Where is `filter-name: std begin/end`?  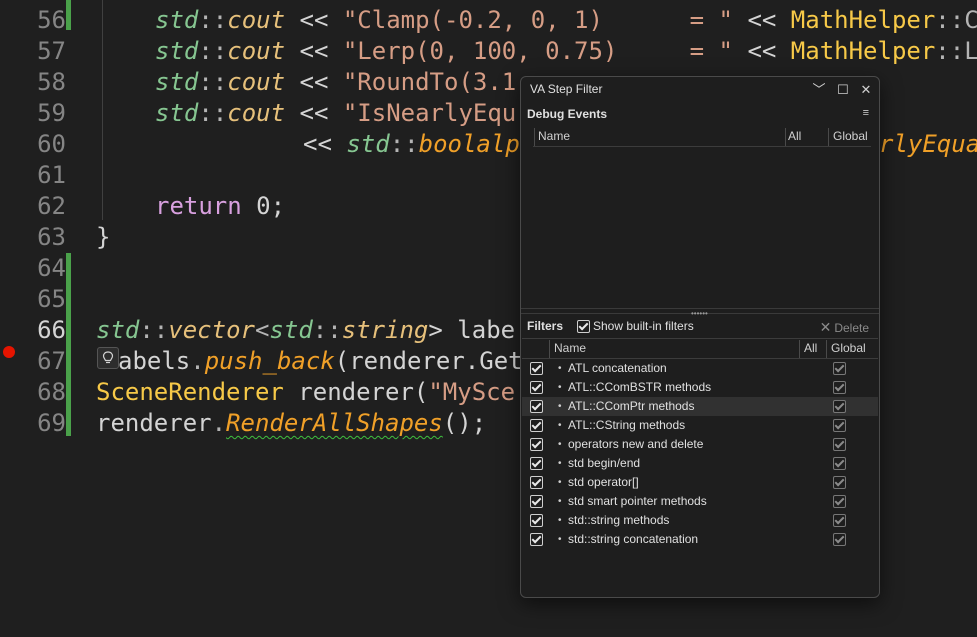 filter-name: std begin/end is located at coordinates (604, 463).